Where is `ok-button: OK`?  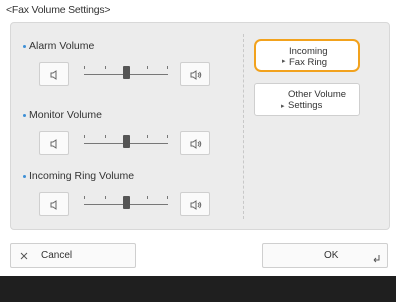 ok-button: OK is located at coordinates (325, 255).